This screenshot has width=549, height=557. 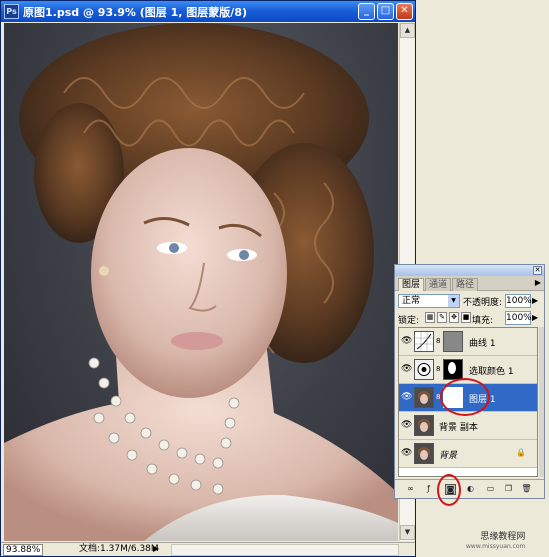 I want to click on scroll-up-arrow-icon: ▲, so click(x=407, y=30).